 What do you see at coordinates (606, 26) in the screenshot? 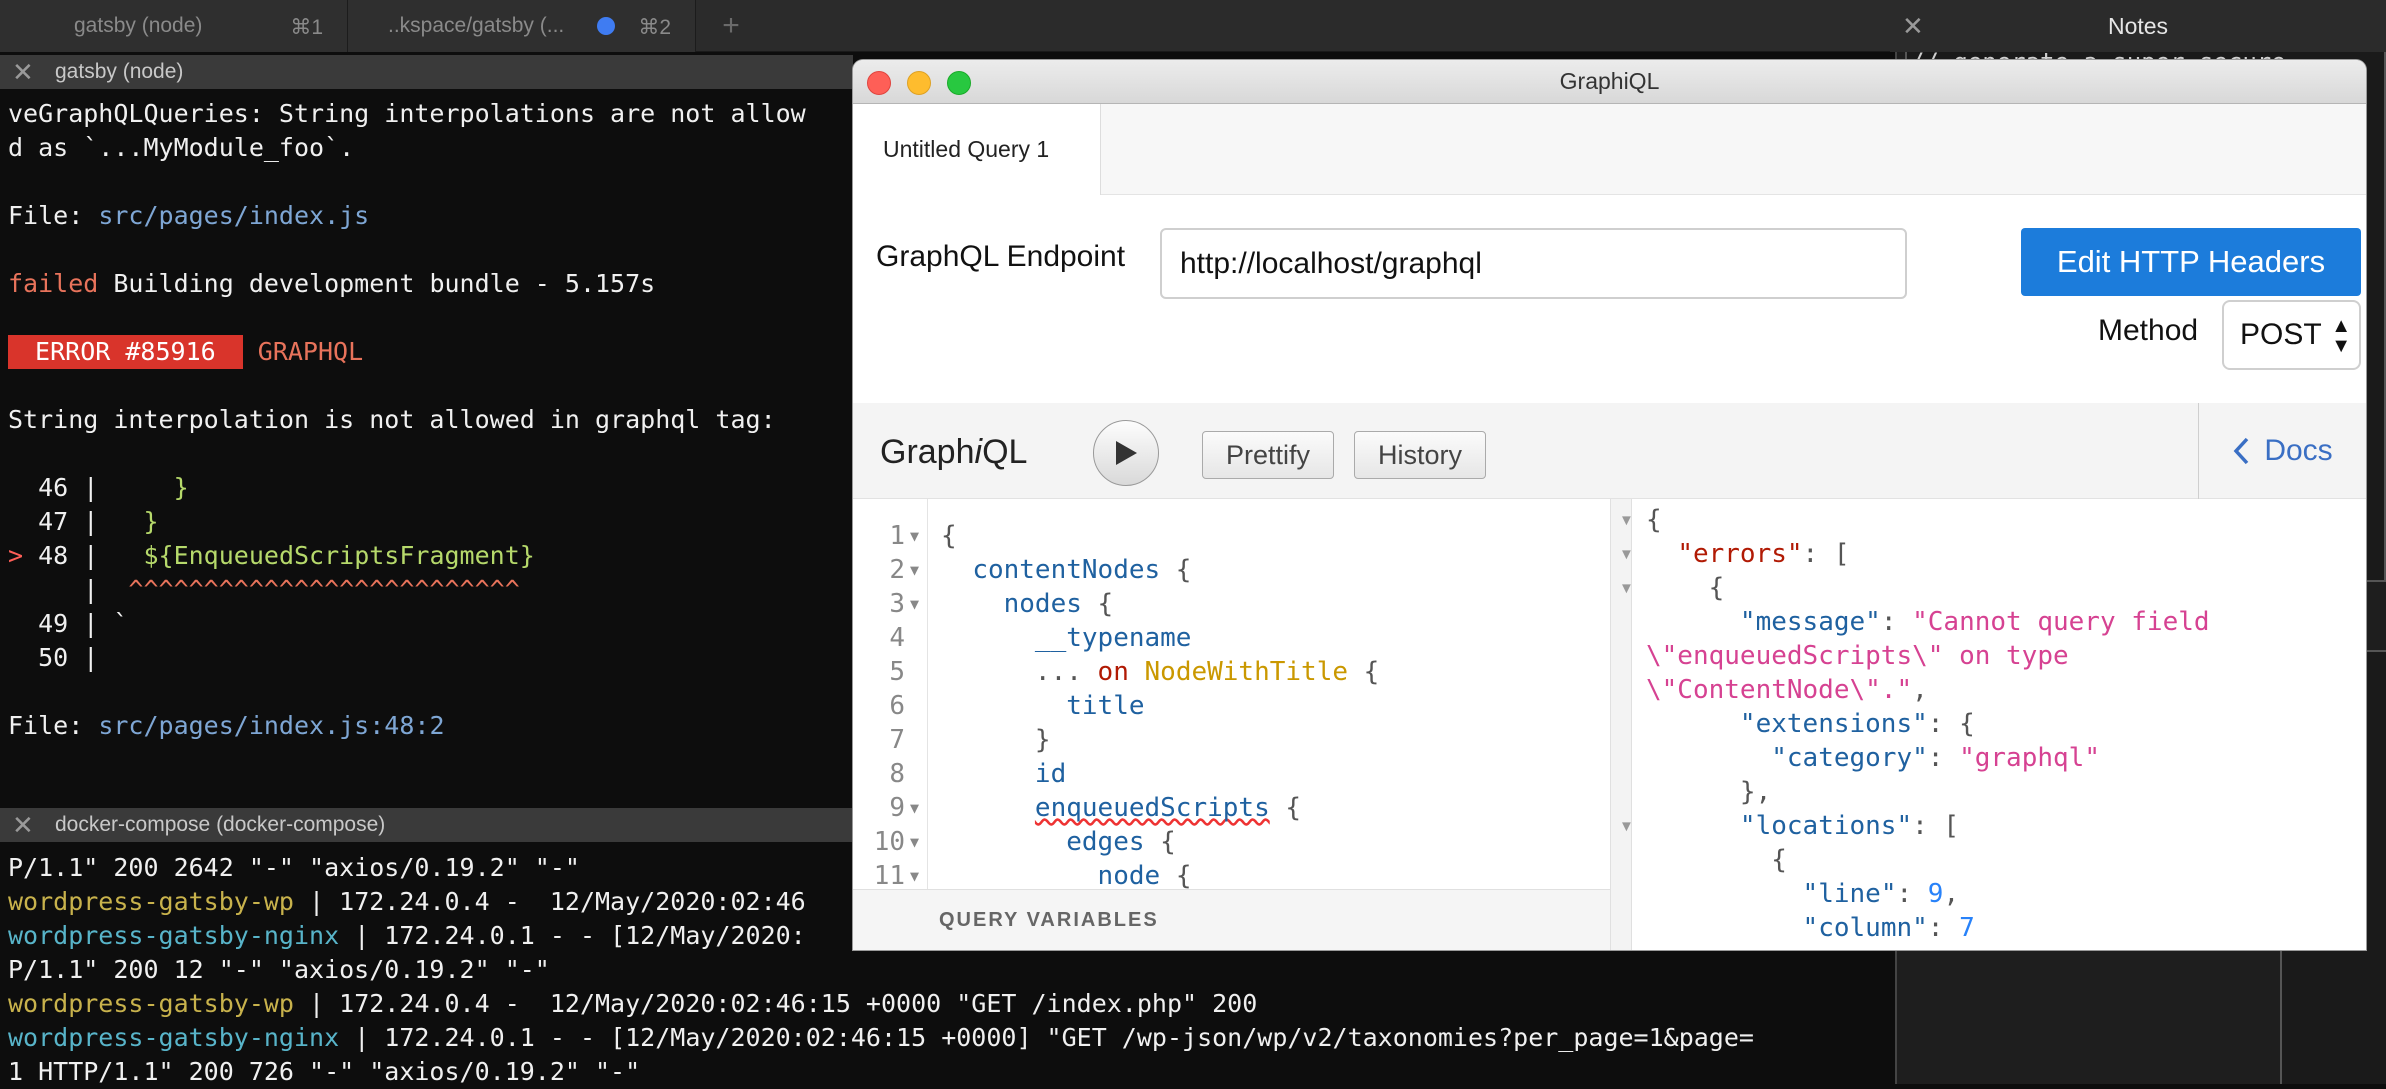
I see `activity-dot-icon` at bounding box center [606, 26].